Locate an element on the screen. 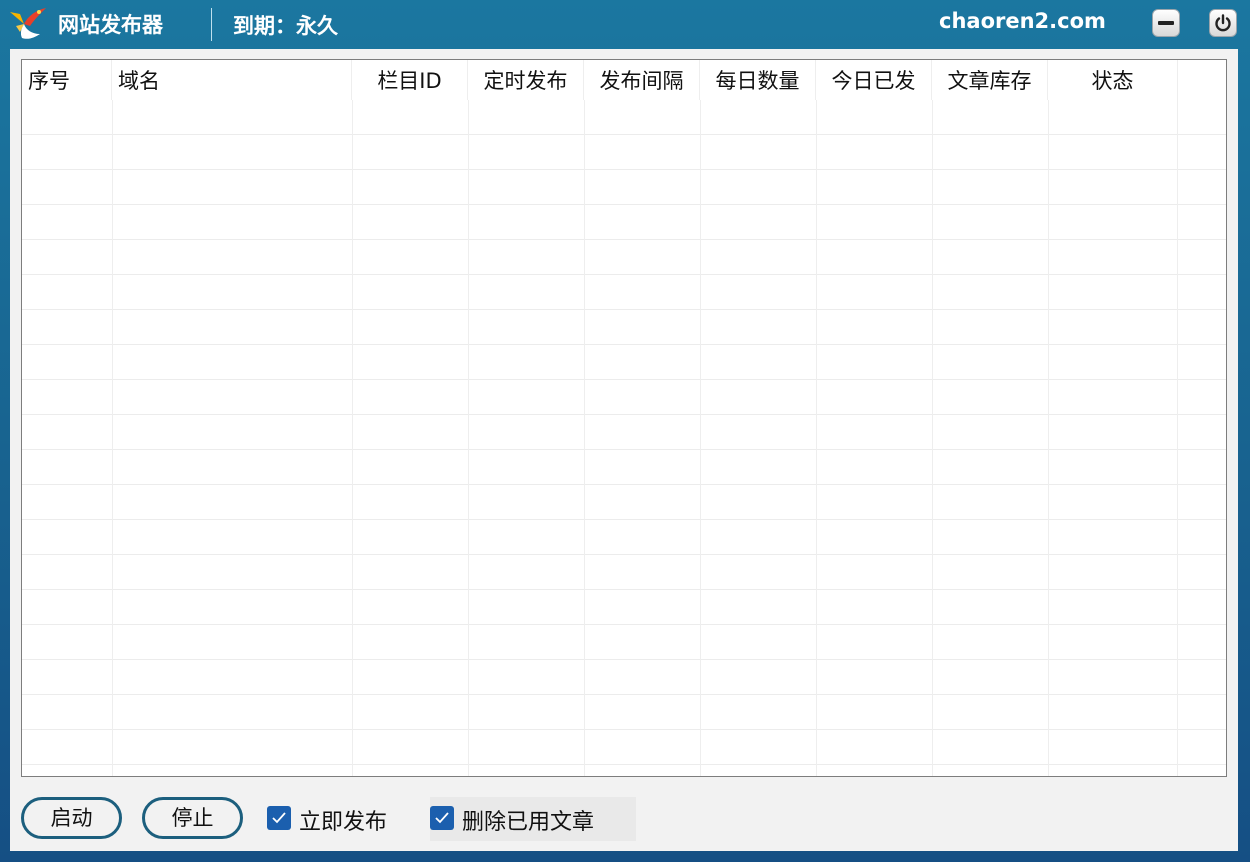 The height and width of the screenshot is (862, 1250). title-divider is located at coordinates (211, 24).